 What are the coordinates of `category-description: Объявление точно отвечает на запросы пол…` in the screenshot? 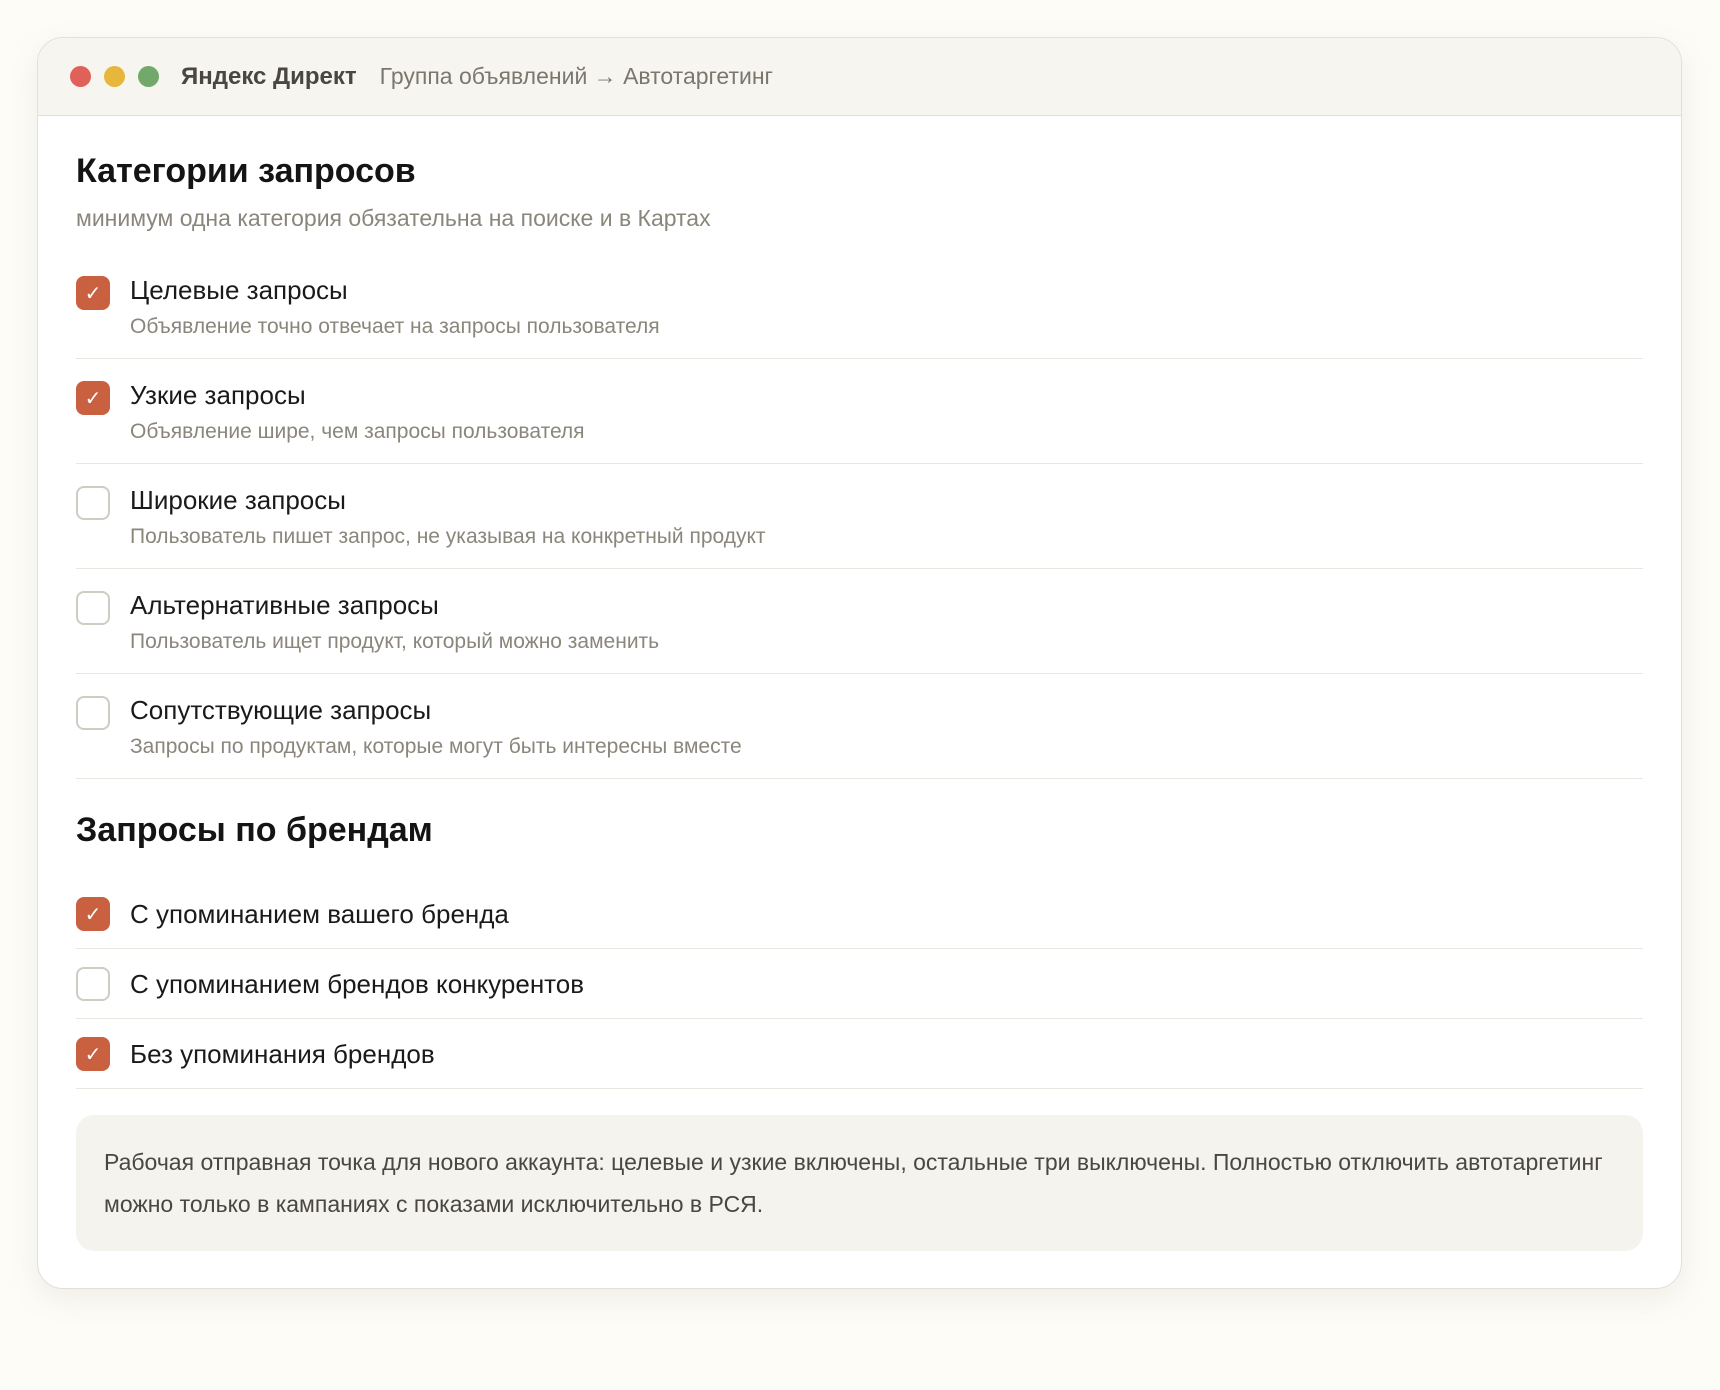 It's located at (395, 326).